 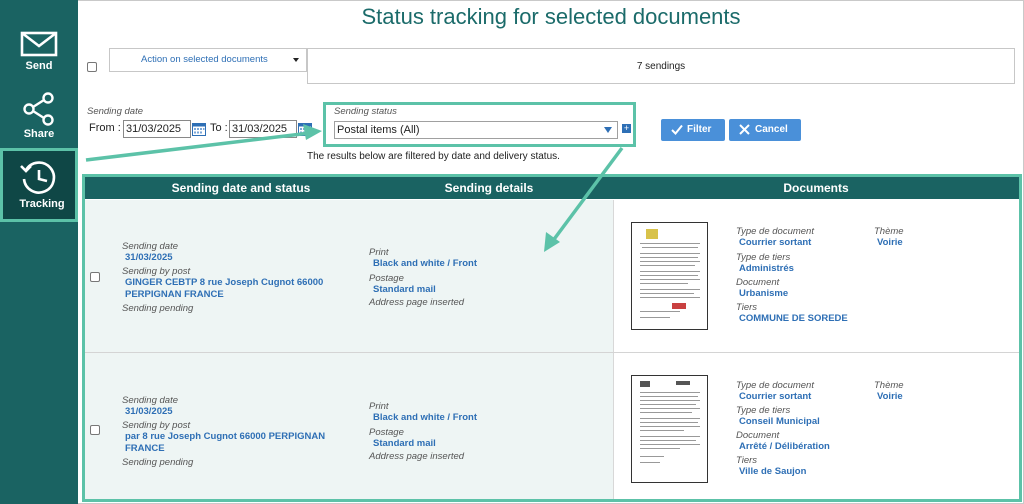 What do you see at coordinates (204, 59) in the screenshot?
I see `action-dropdown-label: Action on selected documents` at bounding box center [204, 59].